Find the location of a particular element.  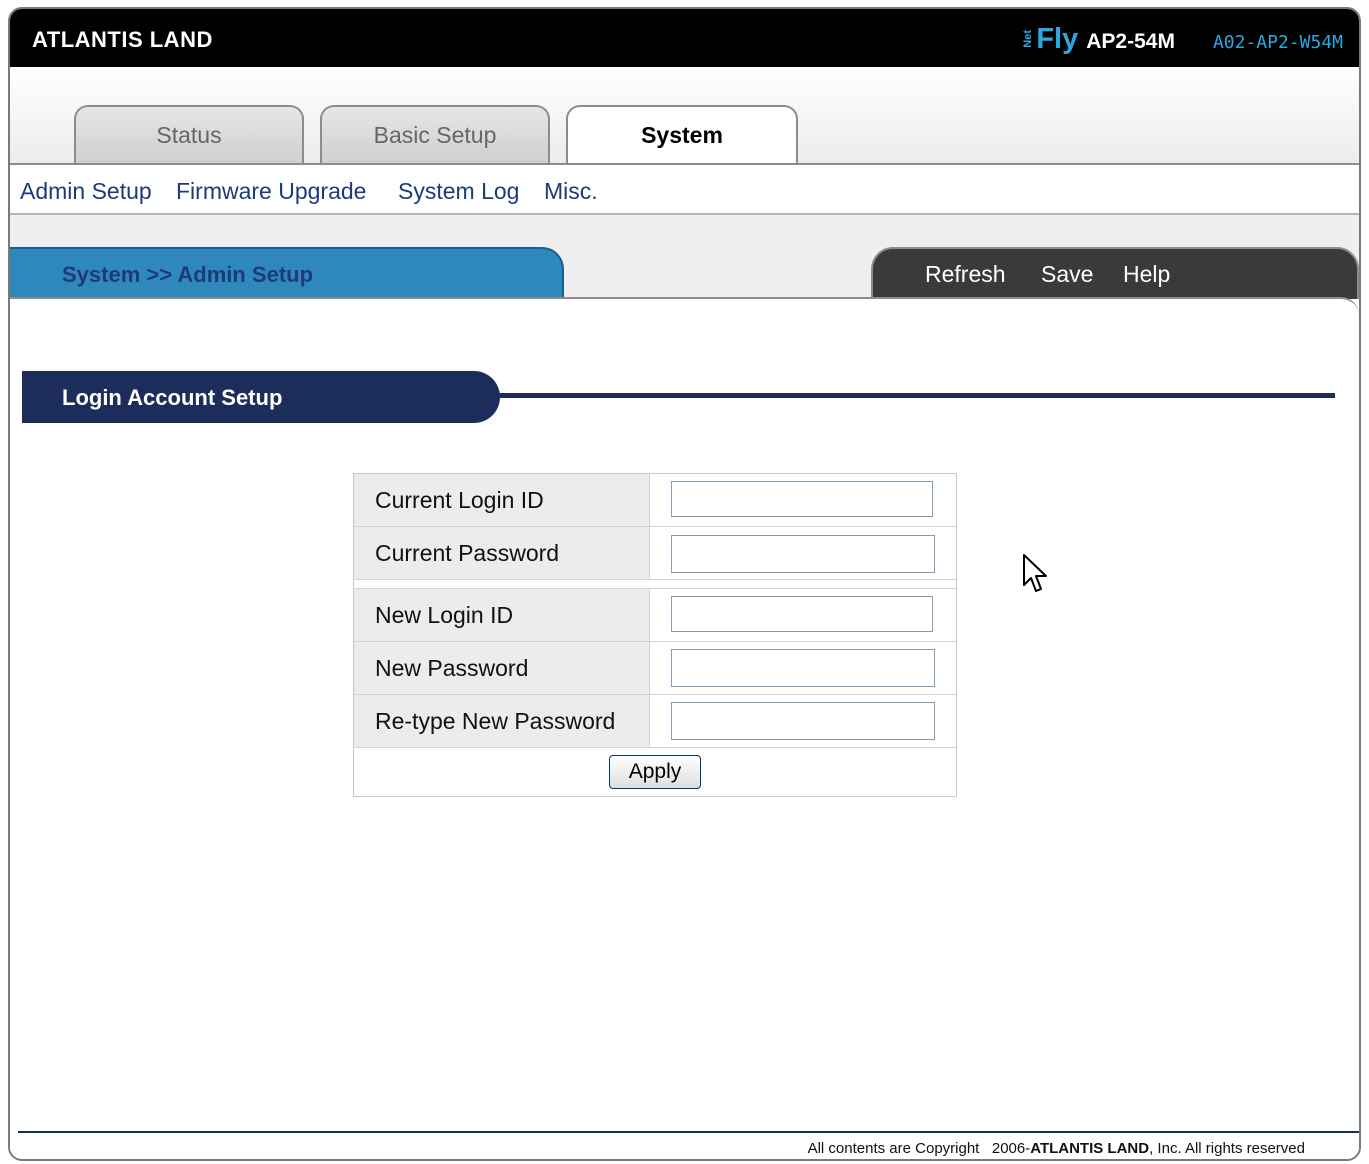

subnav-system-log: System Log is located at coordinates (458, 191).